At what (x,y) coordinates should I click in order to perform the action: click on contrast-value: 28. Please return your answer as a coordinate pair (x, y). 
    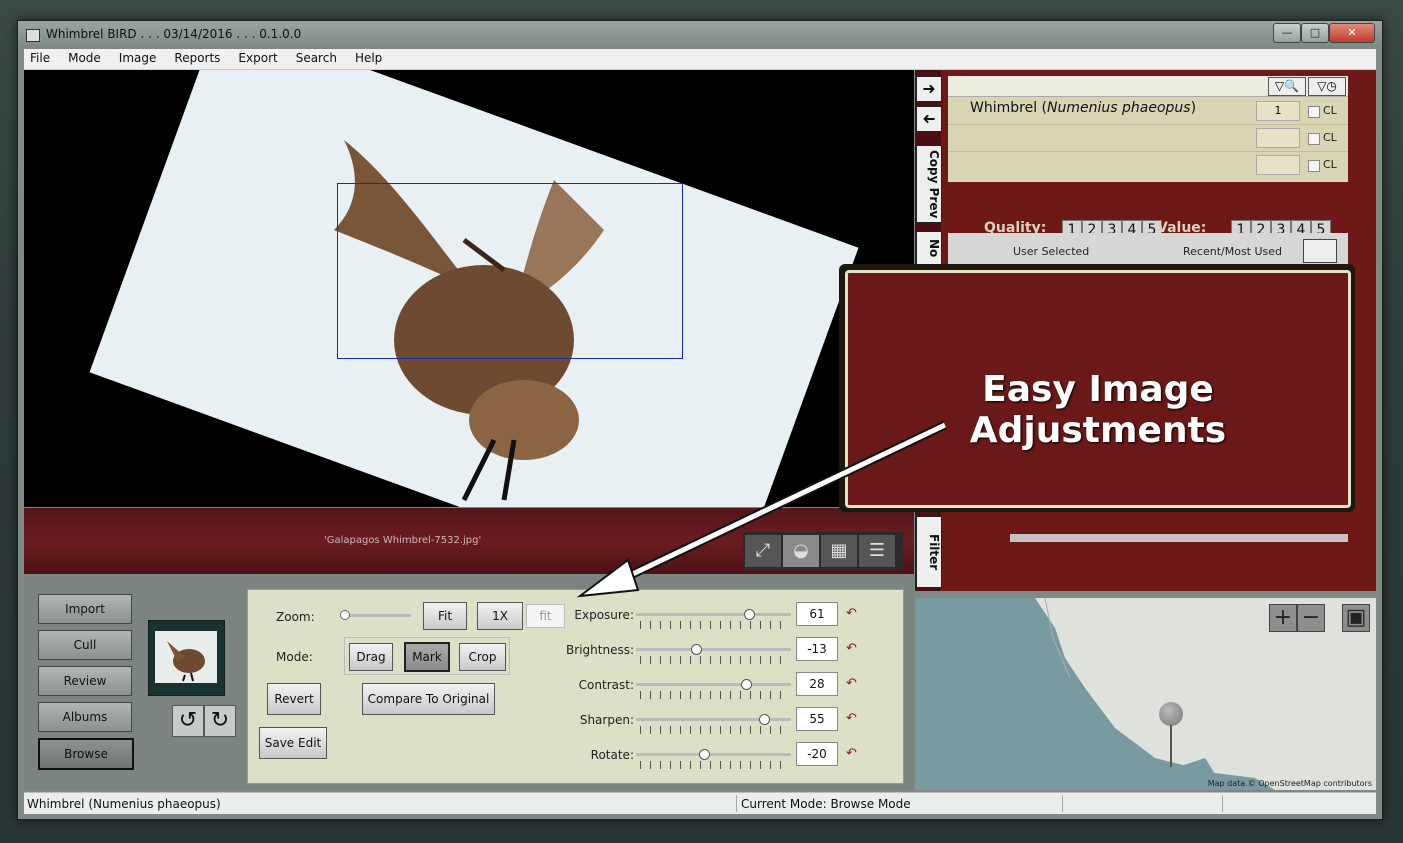
    Looking at the image, I should click on (817, 684).